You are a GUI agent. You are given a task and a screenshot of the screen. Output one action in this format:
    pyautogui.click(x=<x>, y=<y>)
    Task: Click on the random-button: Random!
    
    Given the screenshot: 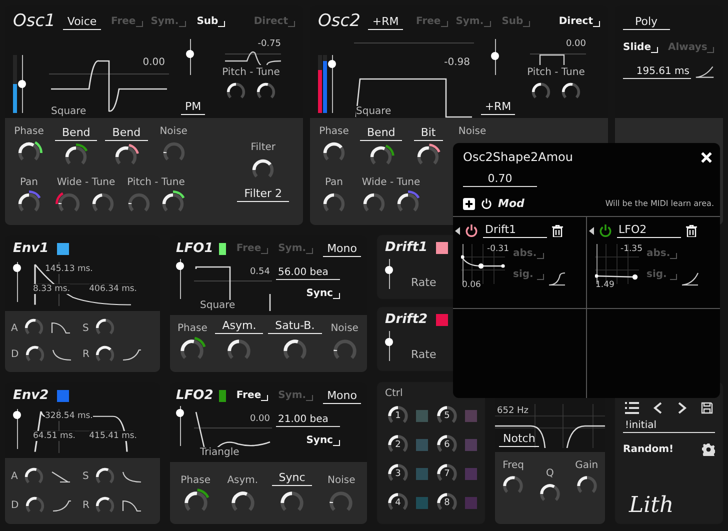 What is the action you would take?
    pyautogui.click(x=648, y=449)
    